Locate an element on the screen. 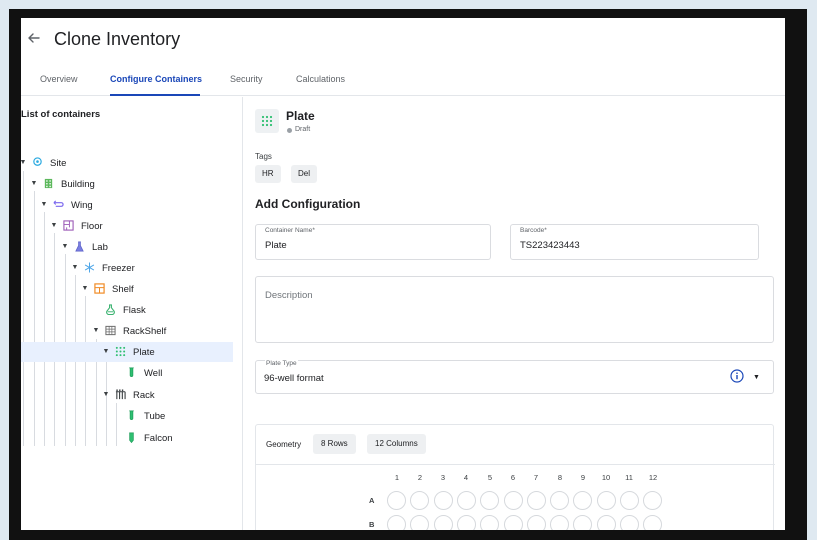 The width and height of the screenshot is (817, 540). info-icon is located at coordinates (737, 376).